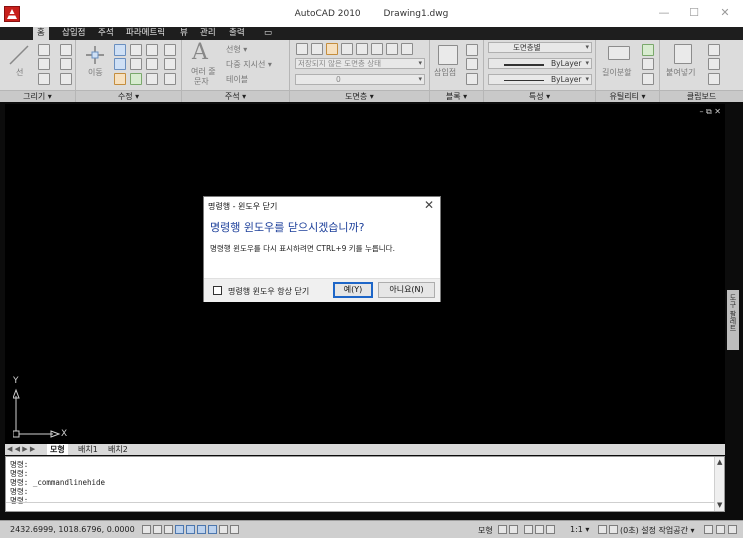 Image resolution: width=743 pixels, height=538 pixels. What do you see at coordinates (37, 96) in the screenshot?
I see `panel-draw-title: 그리기 ▾` at bounding box center [37, 96].